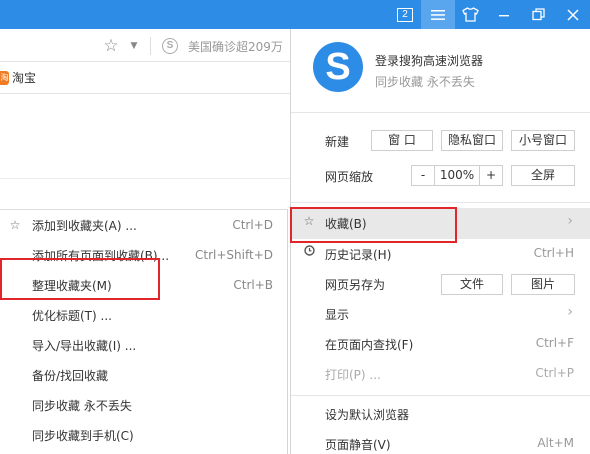 This screenshot has height=454, width=590. Describe the element at coordinates (440, 374) in the screenshot. I see `menu-item-print: 打印(P) ... Ctrl+P` at that location.